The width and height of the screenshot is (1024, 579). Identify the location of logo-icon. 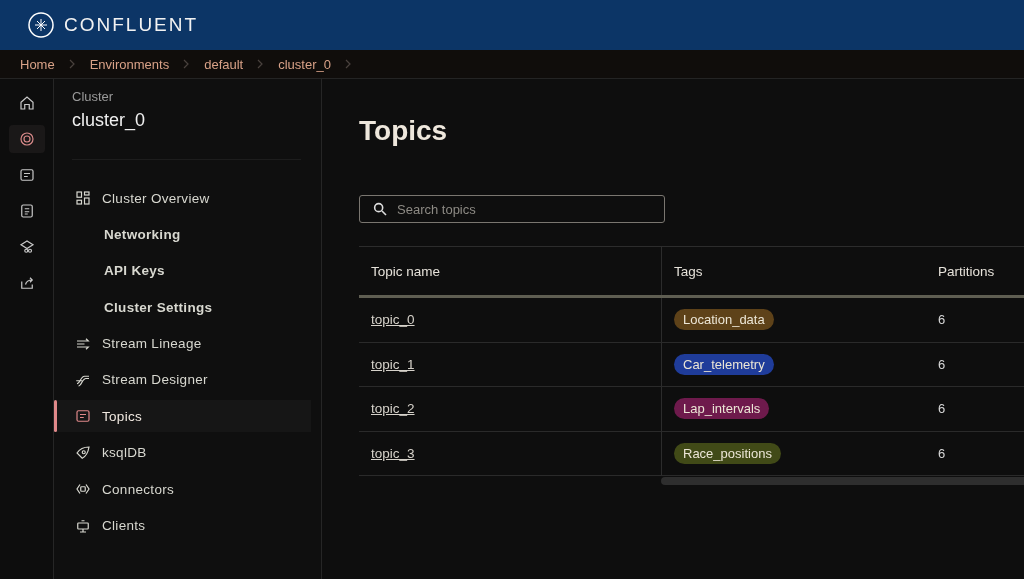
(41, 25).